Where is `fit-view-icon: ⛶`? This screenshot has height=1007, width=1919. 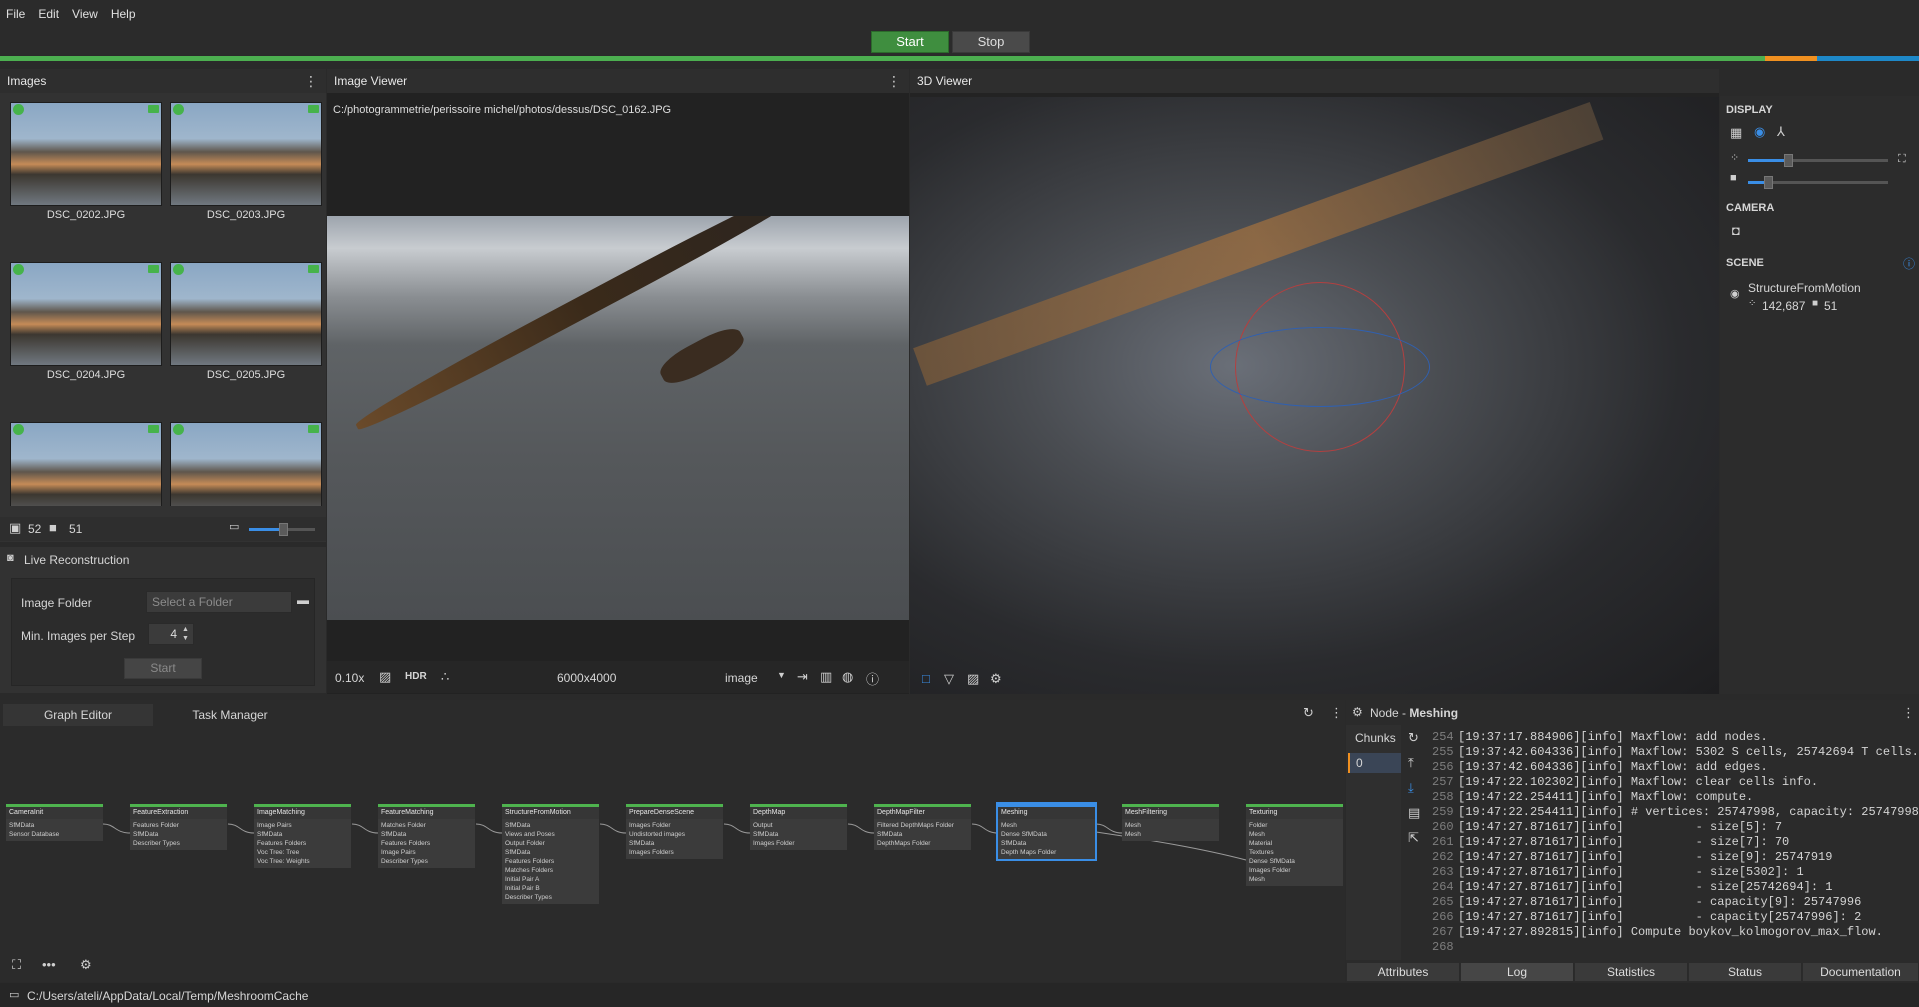
fit-view-icon: ⛶ is located at coordinates (16, 965).